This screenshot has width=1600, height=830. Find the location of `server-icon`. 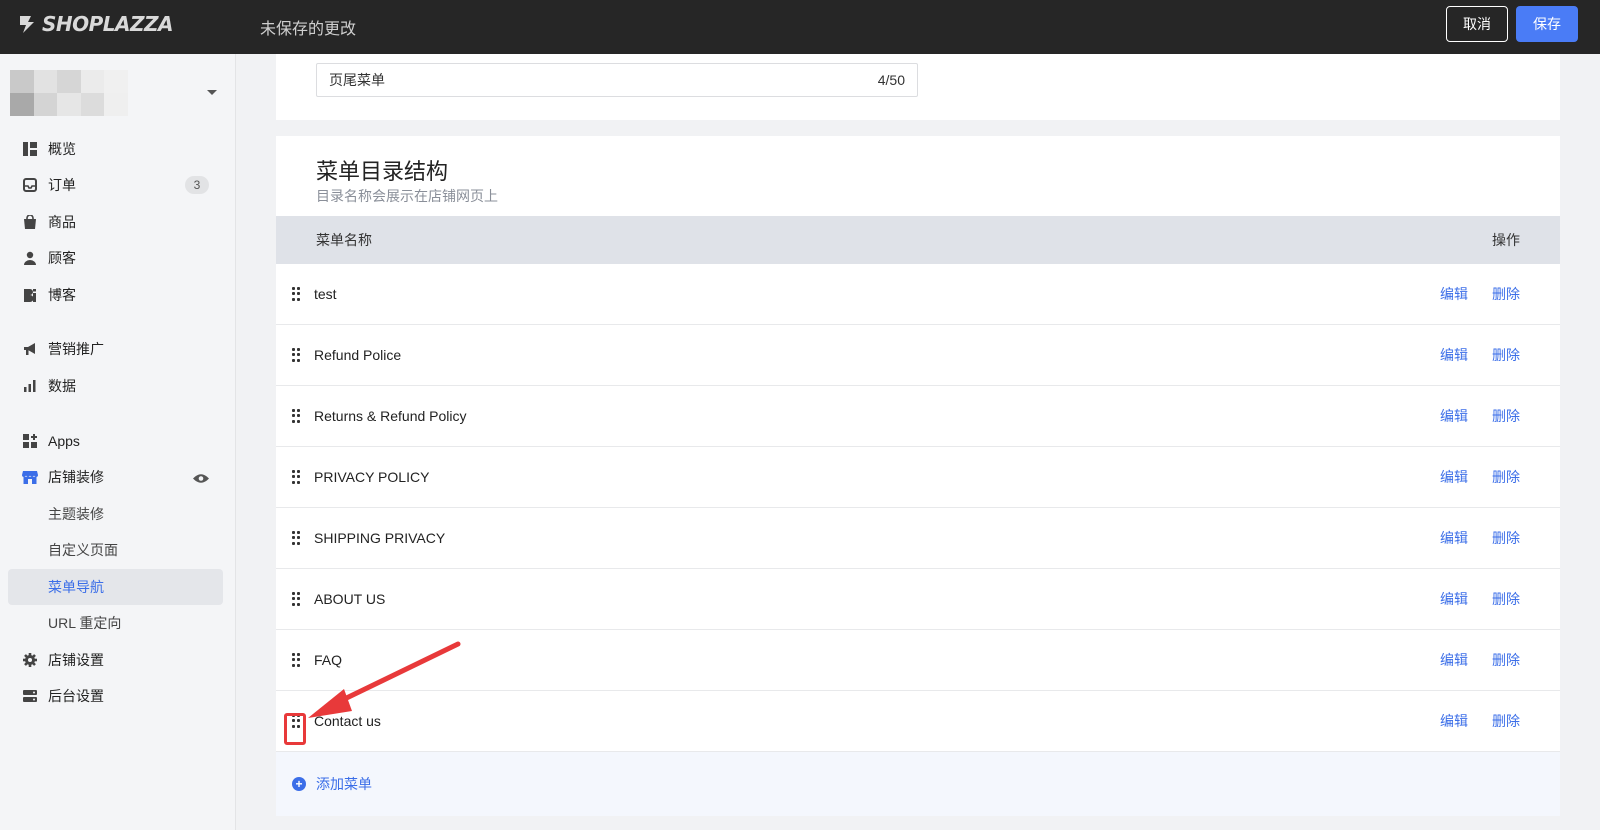

server-icon is located at coordinates (30, 696).